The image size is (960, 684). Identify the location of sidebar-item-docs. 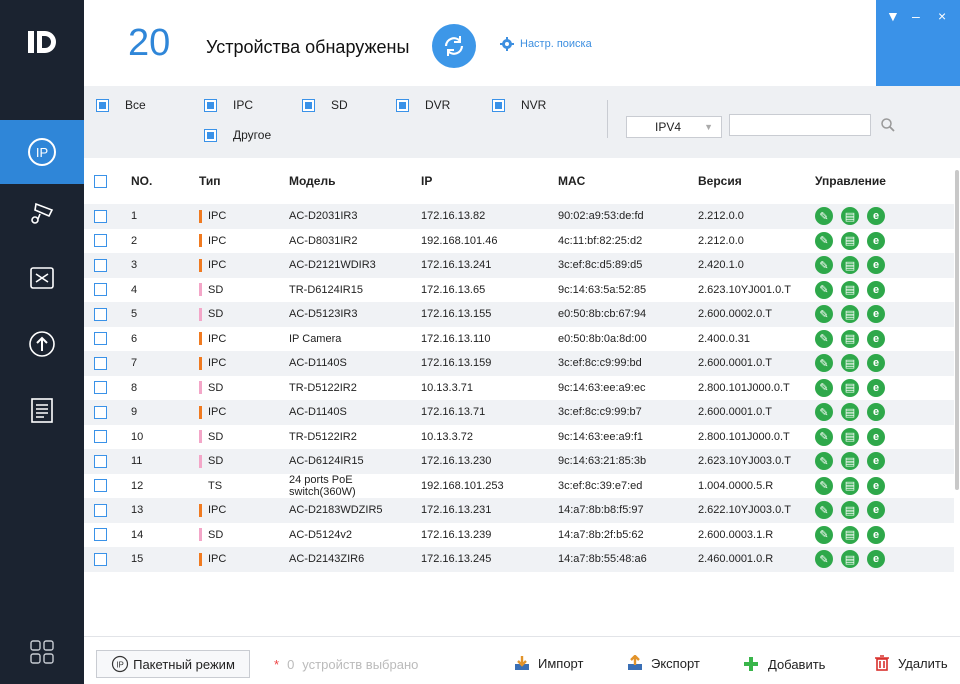
(42, 410).